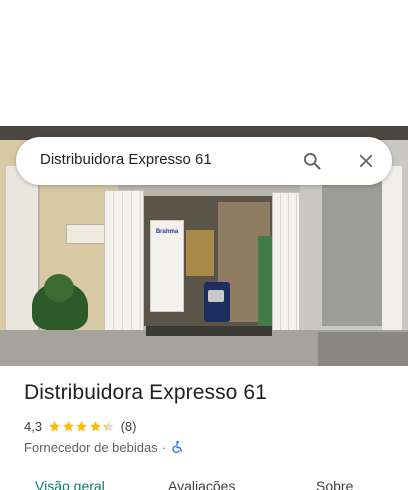  I want to click on search-bar: Distribuidora Expresso 61, so click(204, 161).